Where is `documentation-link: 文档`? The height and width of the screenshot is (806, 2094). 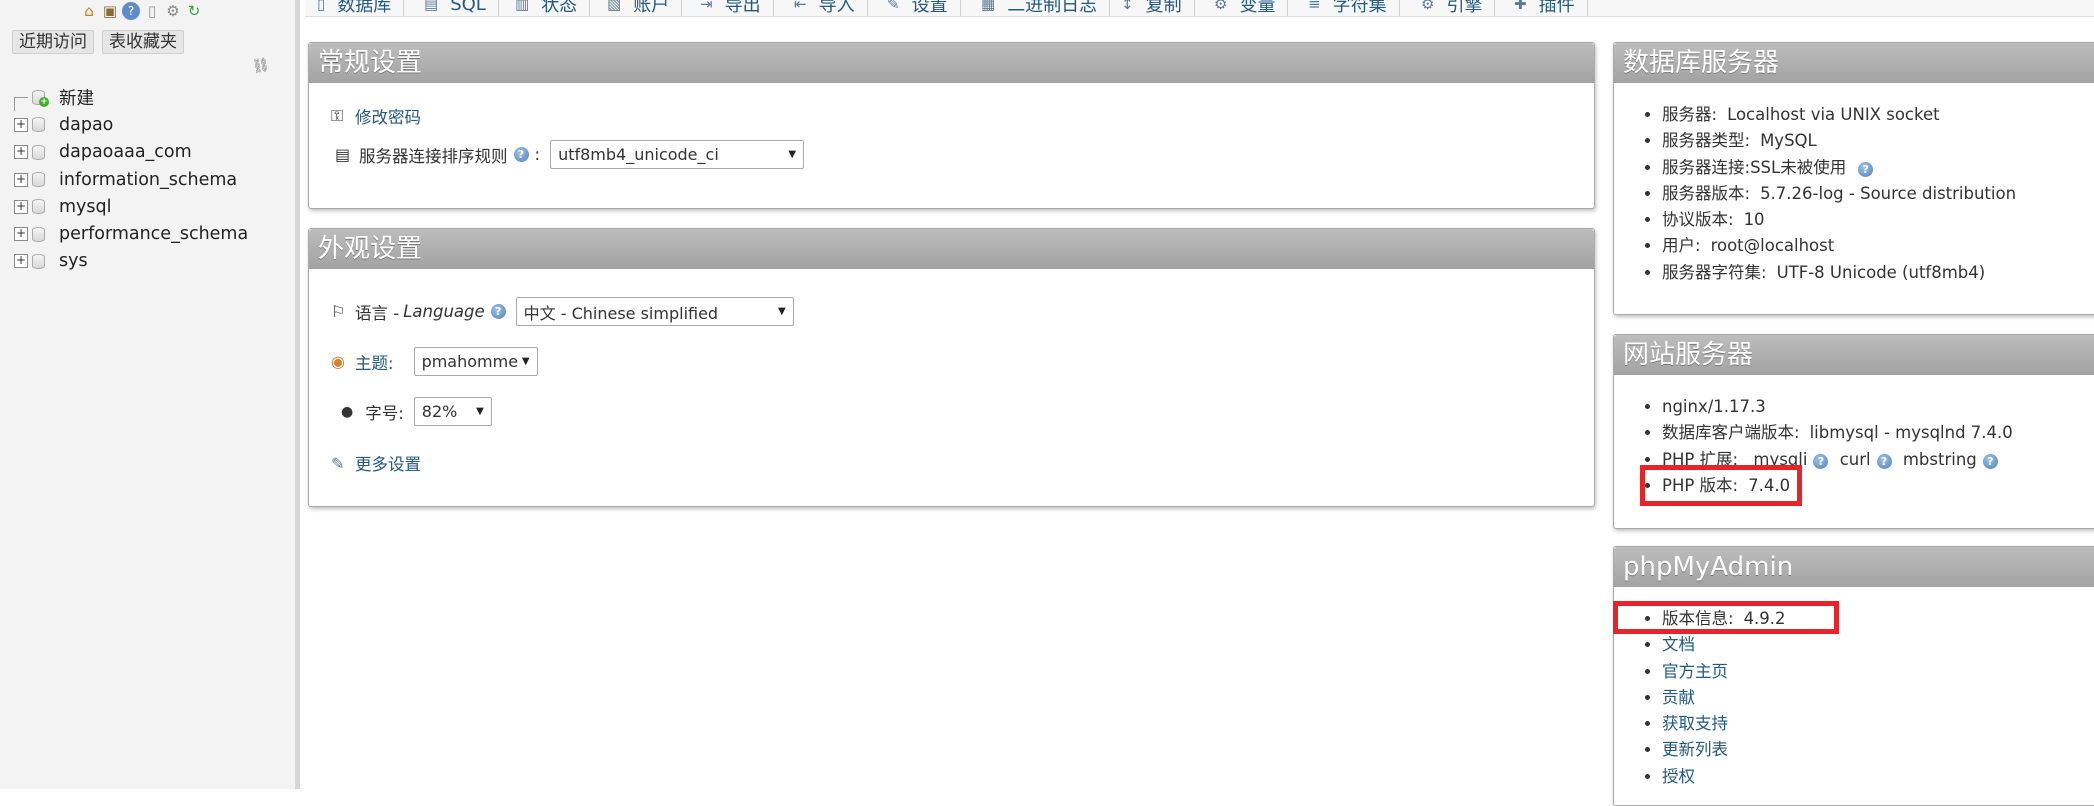 documentation-link: 文档 is located at coordinates (1678, 644).